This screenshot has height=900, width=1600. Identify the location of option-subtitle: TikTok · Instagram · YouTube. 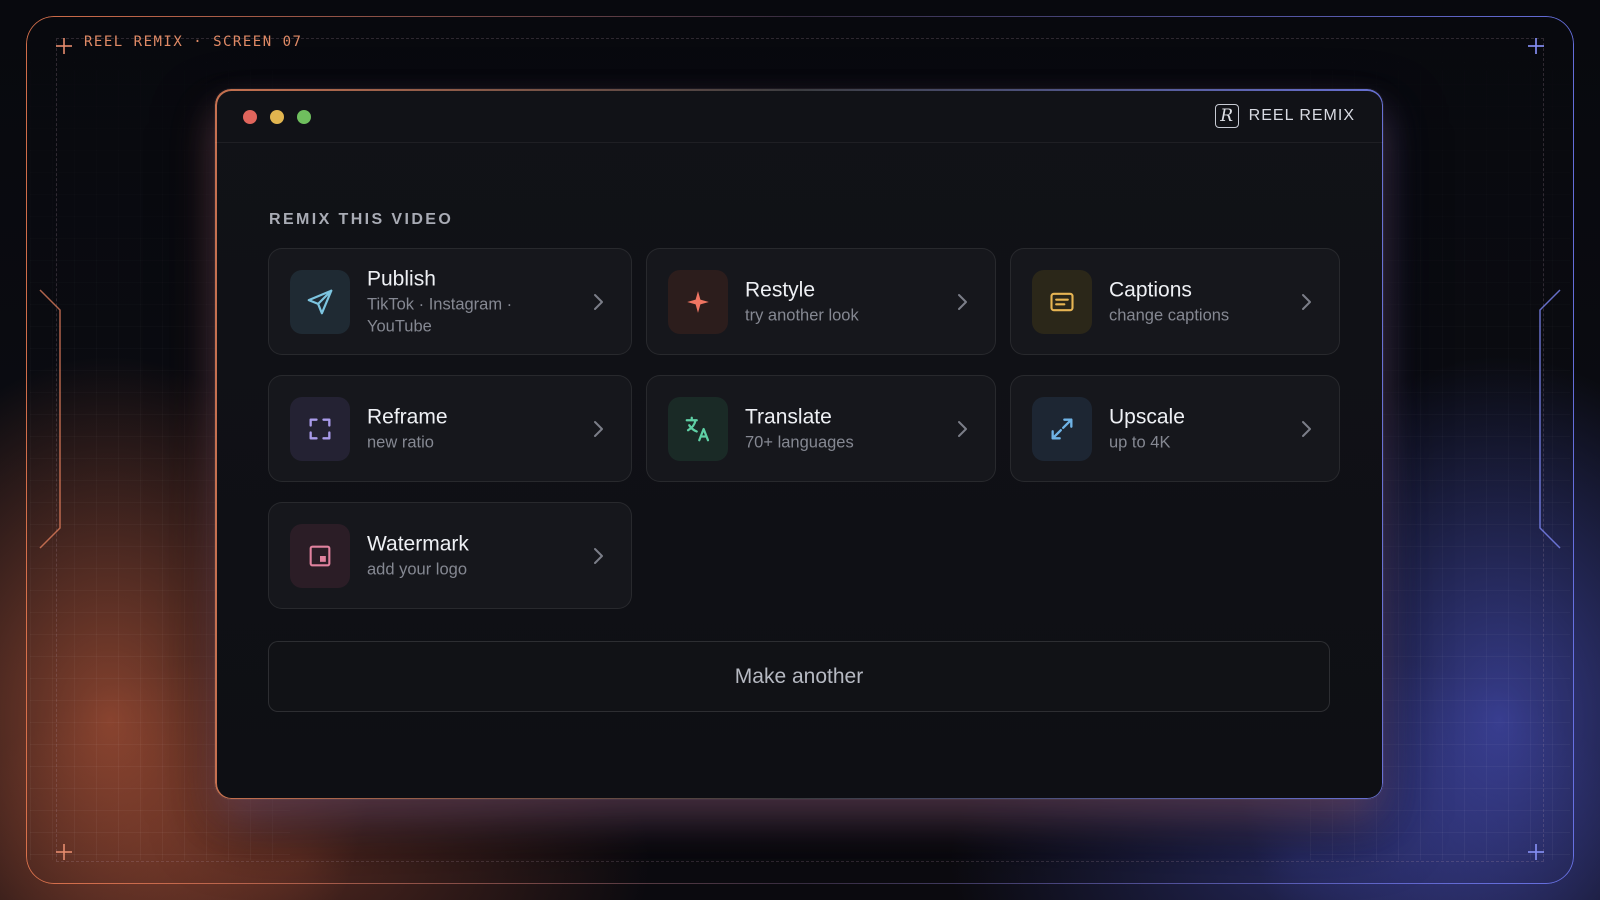
(440, 315).